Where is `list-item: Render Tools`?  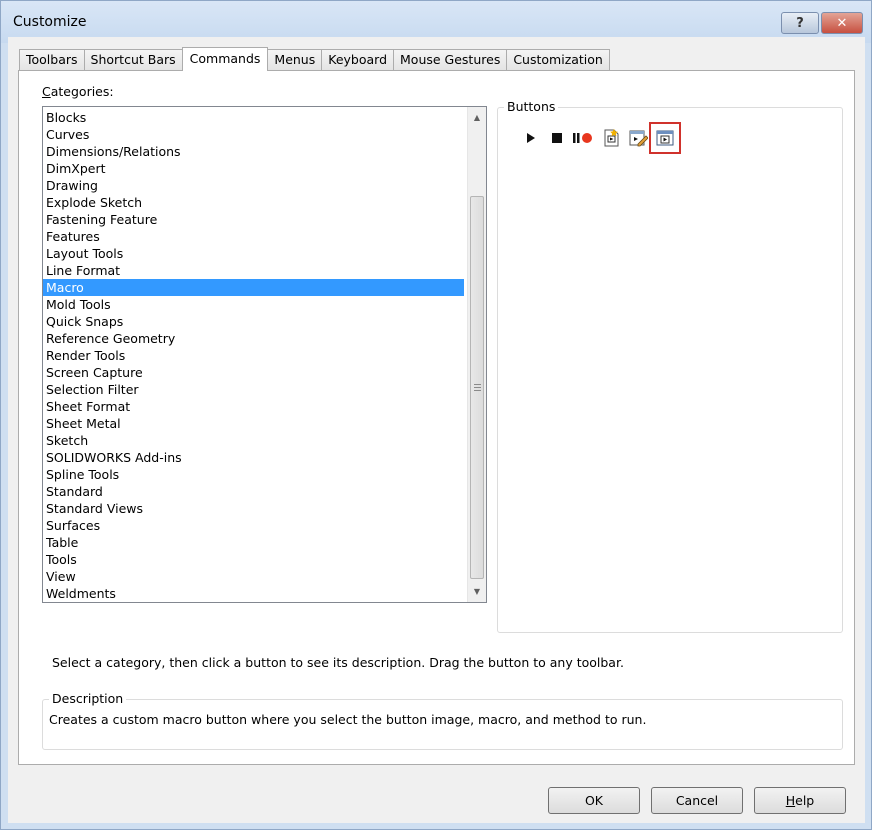
list-item: Render Tools is located at coordinates (253, 355).